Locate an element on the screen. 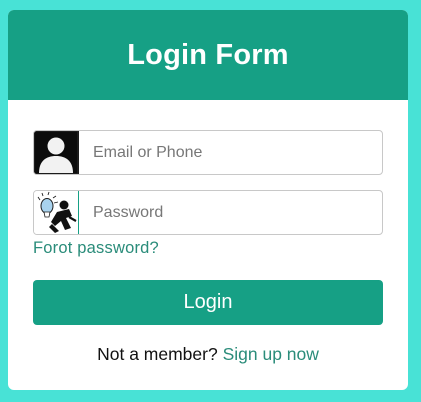 This screenshot has height=402, width=421. password-input is located at coordinates (230, 212).